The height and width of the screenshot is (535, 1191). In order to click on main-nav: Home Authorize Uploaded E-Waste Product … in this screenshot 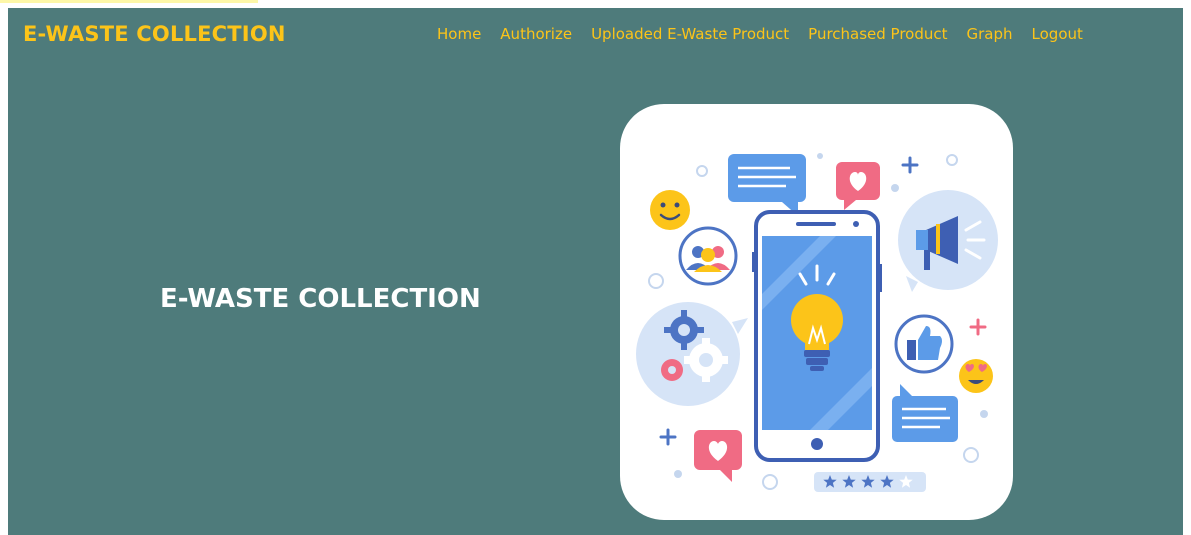, I will do `click(769, 34)`.